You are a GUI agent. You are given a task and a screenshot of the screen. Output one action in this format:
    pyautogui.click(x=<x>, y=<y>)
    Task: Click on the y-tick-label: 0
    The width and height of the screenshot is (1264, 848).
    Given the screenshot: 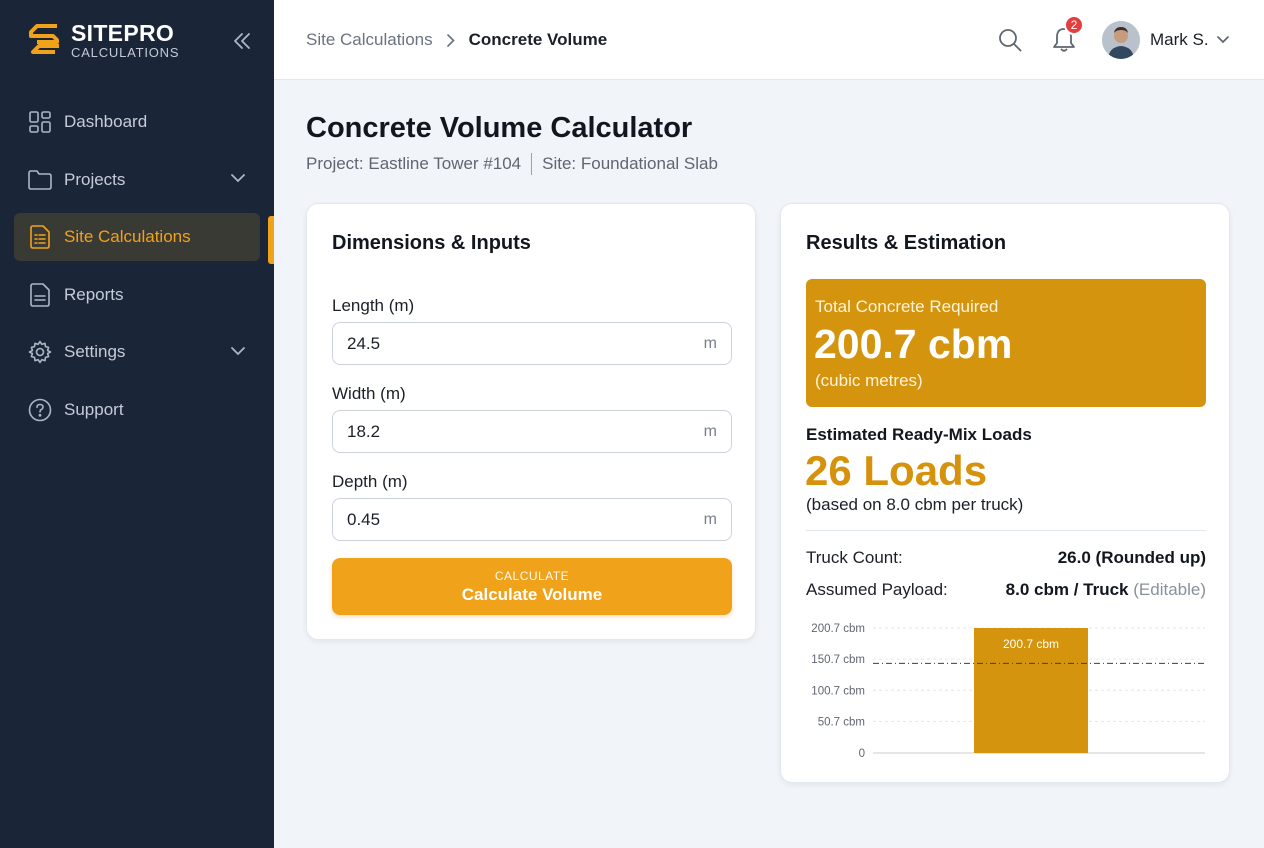 What is the action you would take?
    pyautogui.click(x=862, y=754)
    